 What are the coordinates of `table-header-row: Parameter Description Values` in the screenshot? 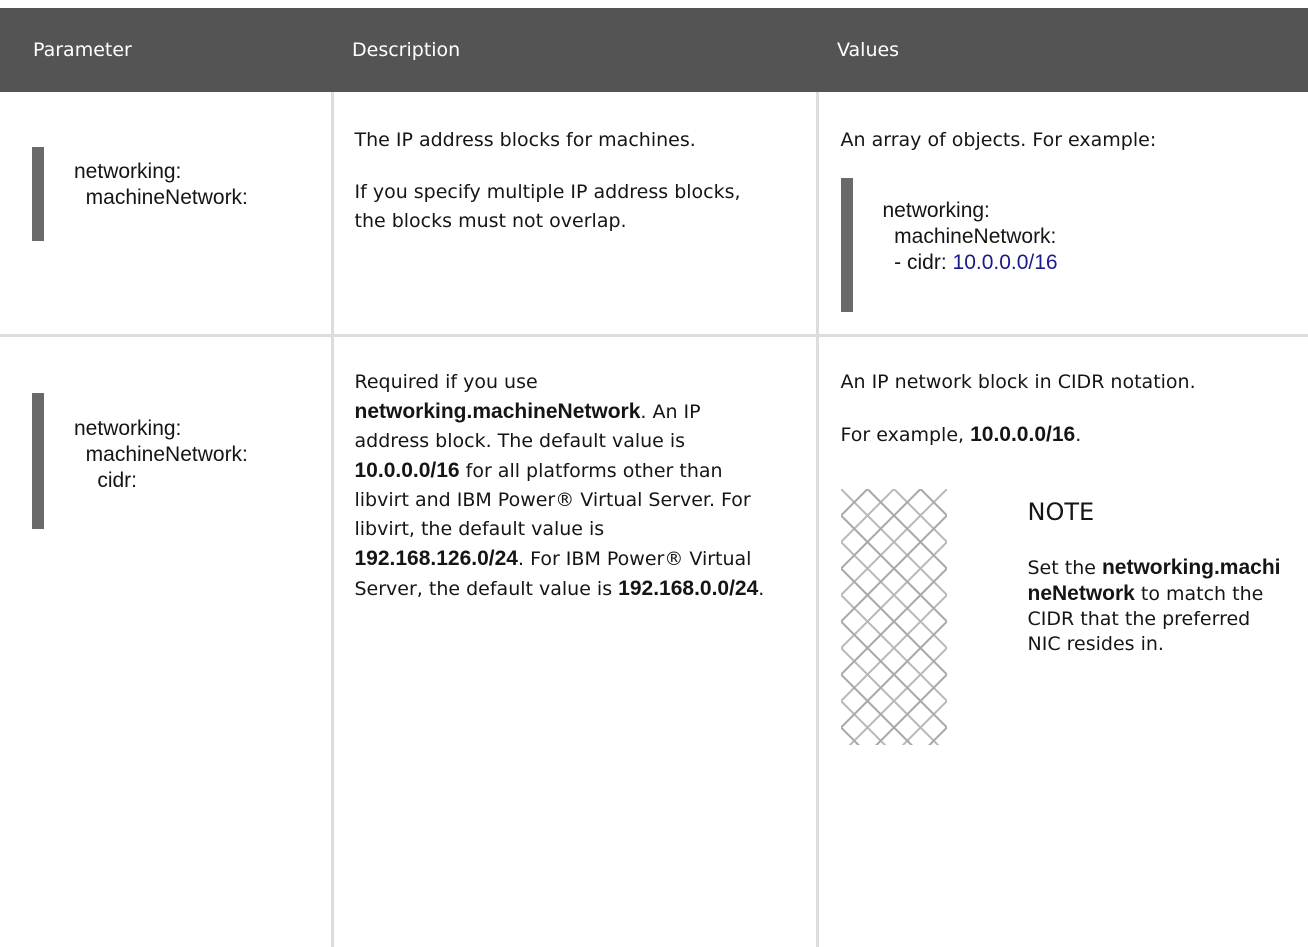 It's located at (654, 50).